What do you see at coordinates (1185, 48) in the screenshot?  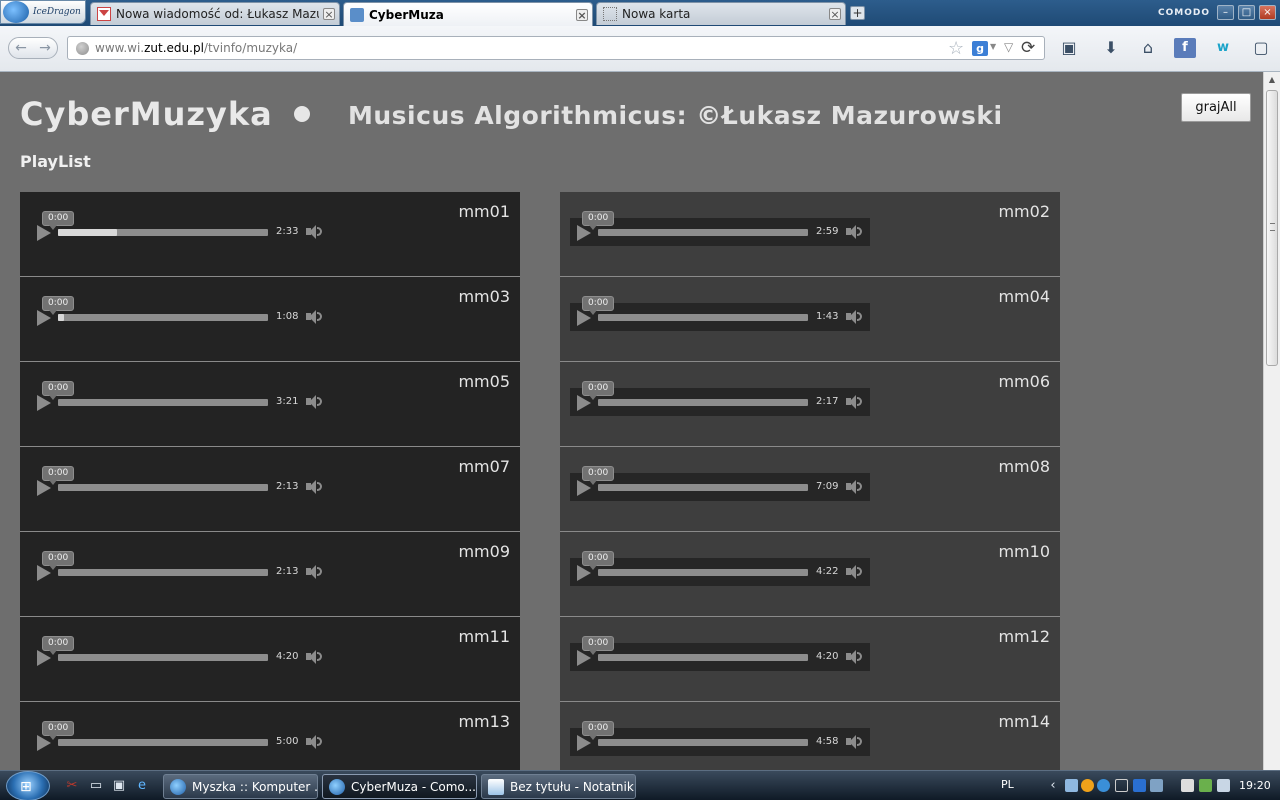 I see `facebook-icon: f` at bounding box center [1185, 48].